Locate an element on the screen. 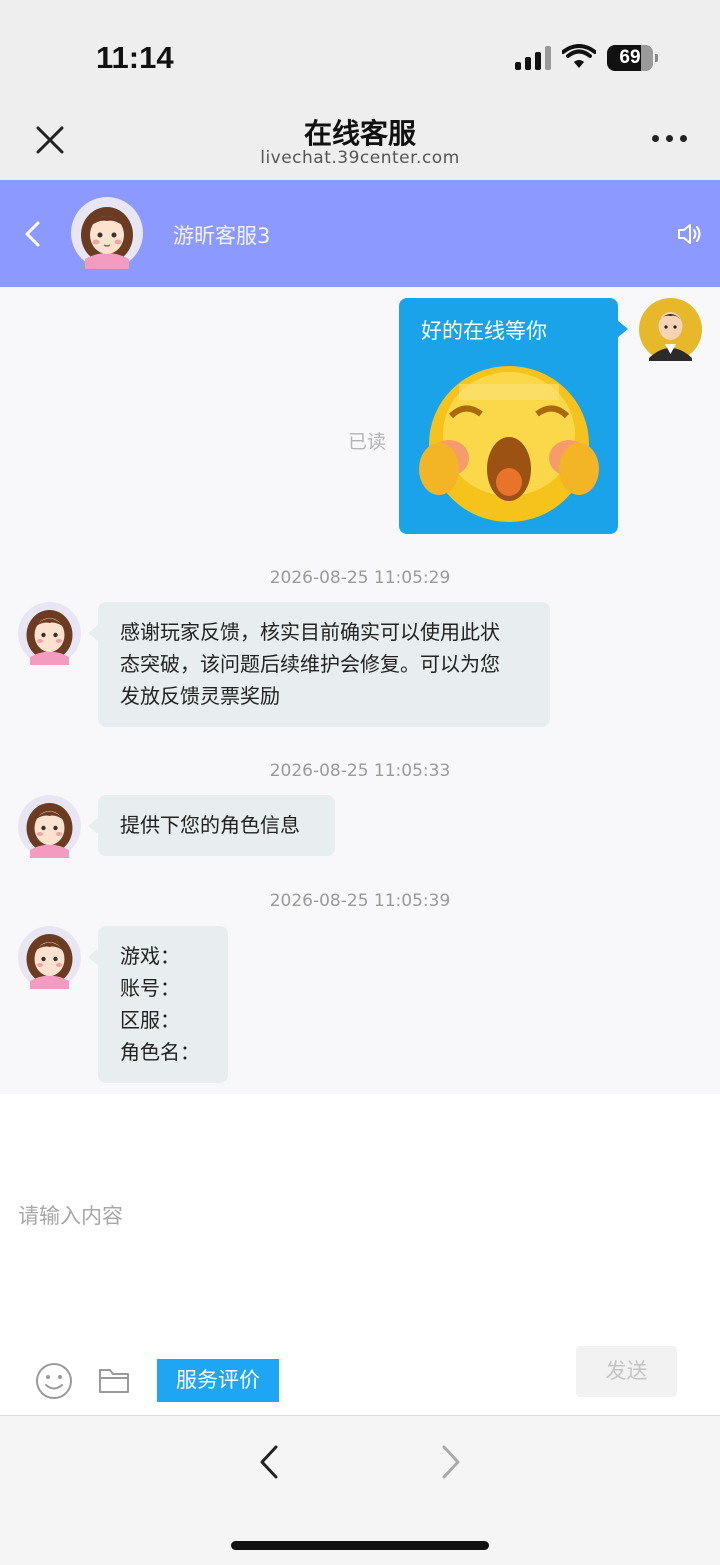 This screenshot has height=1565, width=720. message-text-line: 提供下您的角色信息 is located at coordinates (210, 825).